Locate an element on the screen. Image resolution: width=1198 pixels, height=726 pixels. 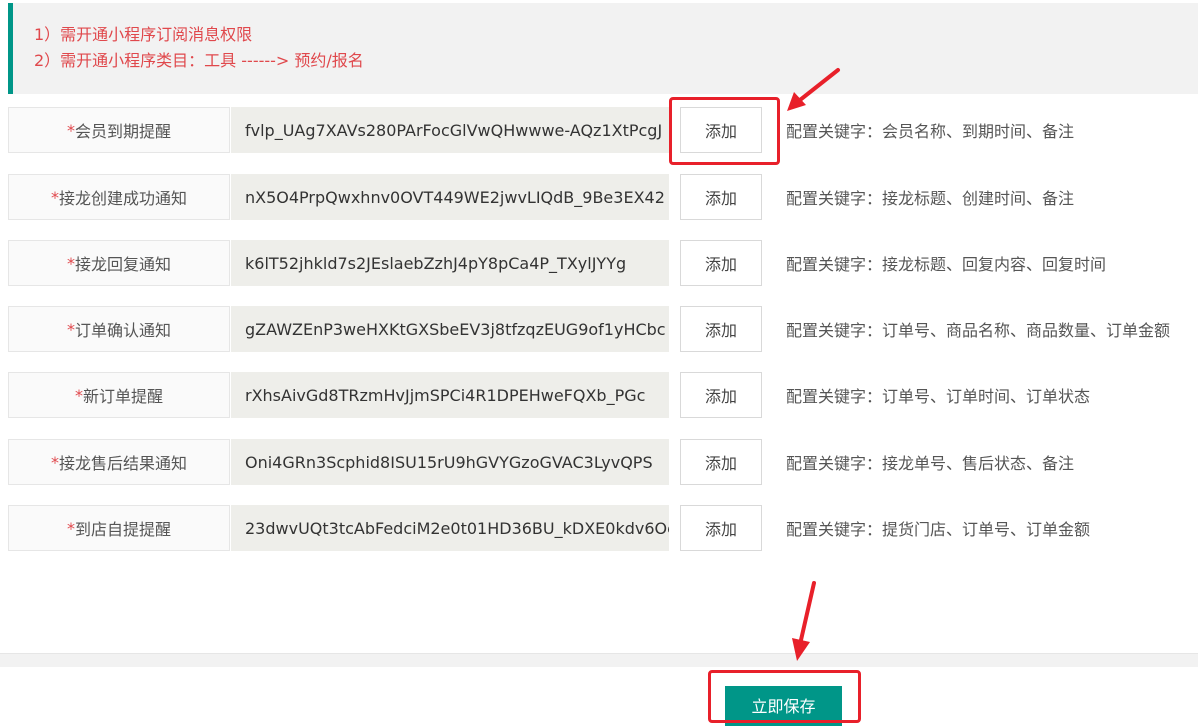
arrow-to-save-icon is located at coordinates (804, 621).